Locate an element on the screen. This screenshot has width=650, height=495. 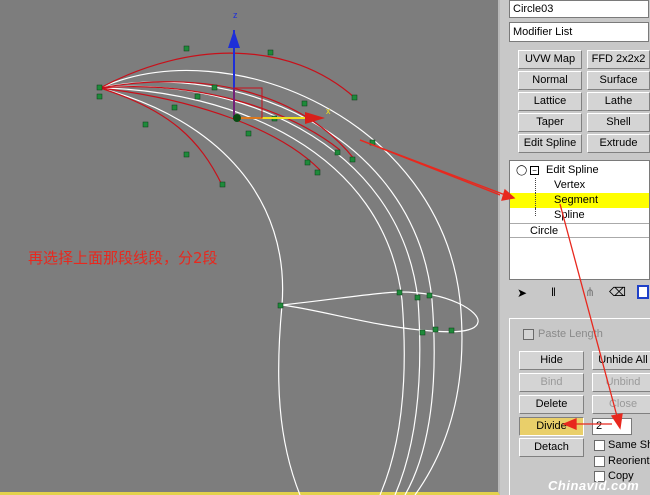
surface-button: Surface is located at coordinates (618, 80).